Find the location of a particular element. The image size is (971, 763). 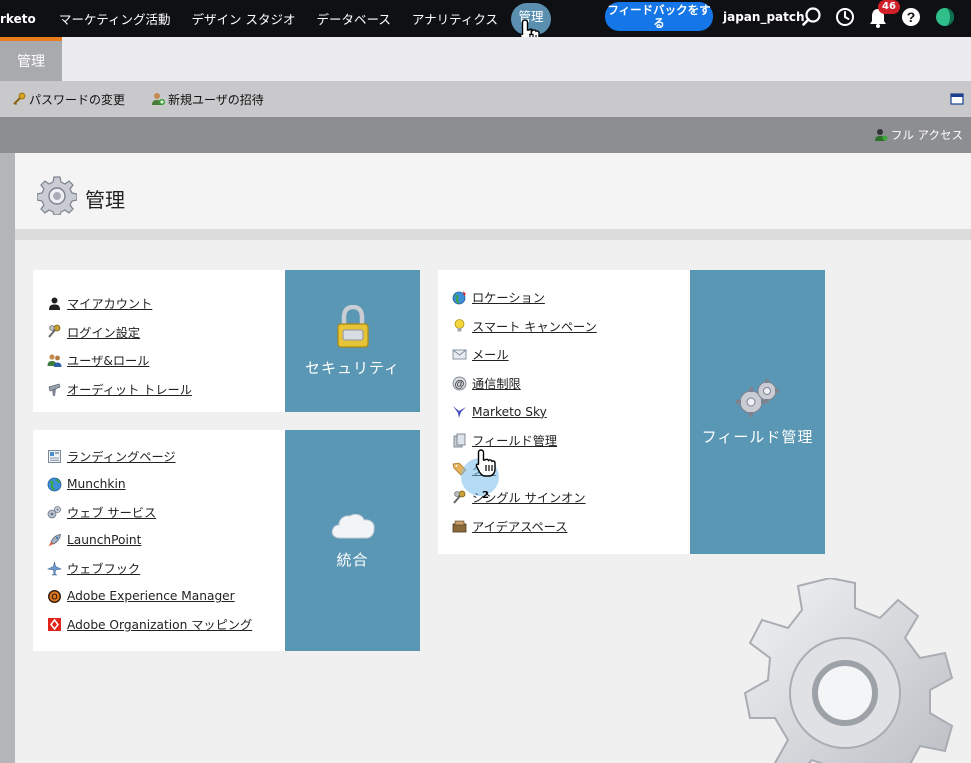

key-icon is located at coordinates (19, 99).